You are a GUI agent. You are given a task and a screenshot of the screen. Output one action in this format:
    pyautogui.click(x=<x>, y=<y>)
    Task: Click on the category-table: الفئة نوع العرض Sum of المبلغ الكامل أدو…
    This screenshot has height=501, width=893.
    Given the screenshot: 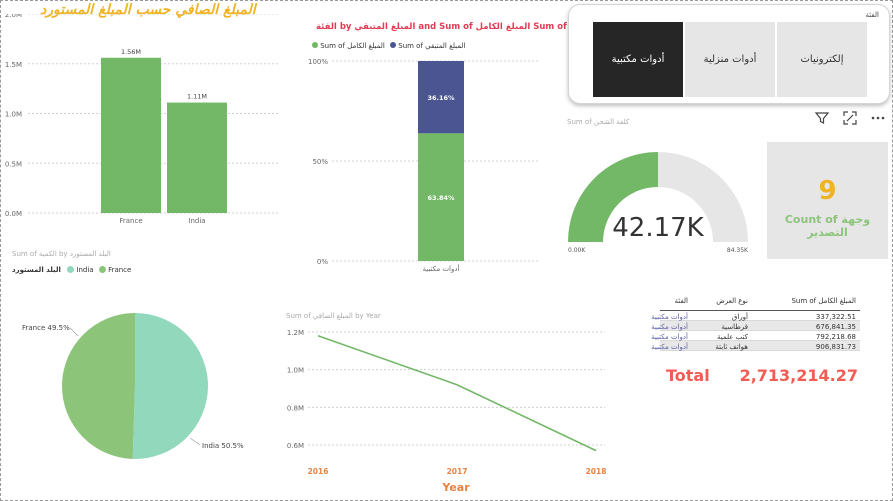 What is the action you would take?
    pyautogui.click(x=755, y=322)
    